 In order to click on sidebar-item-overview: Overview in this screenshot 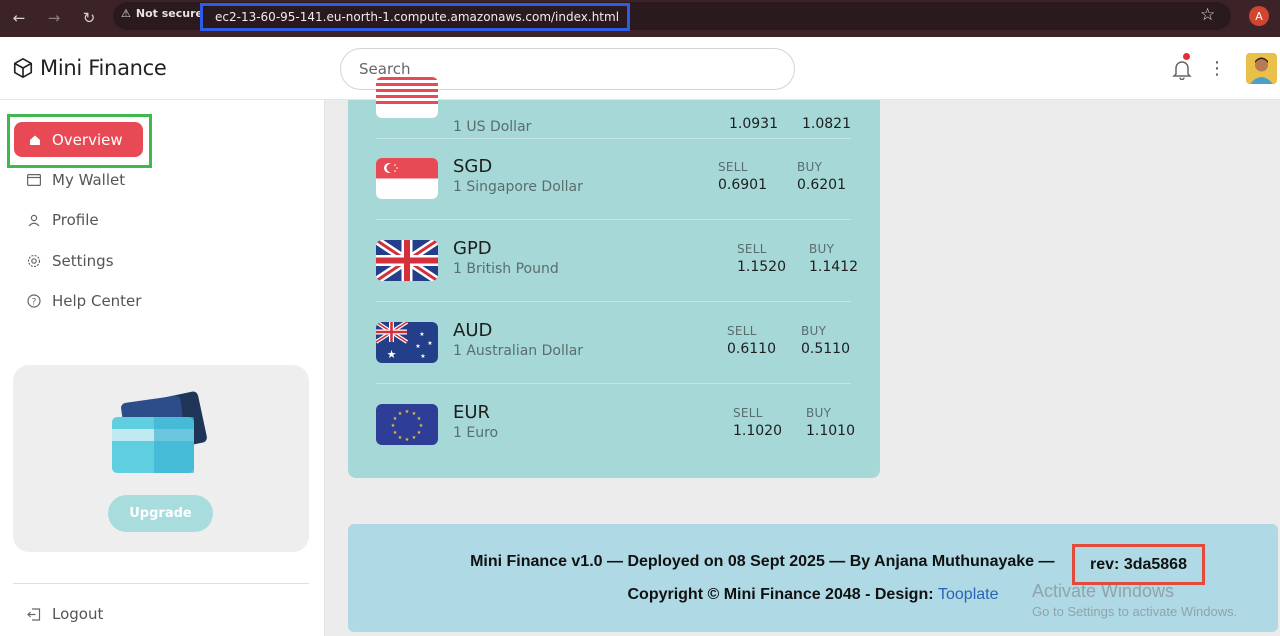, I will do `click(78, 139)`.